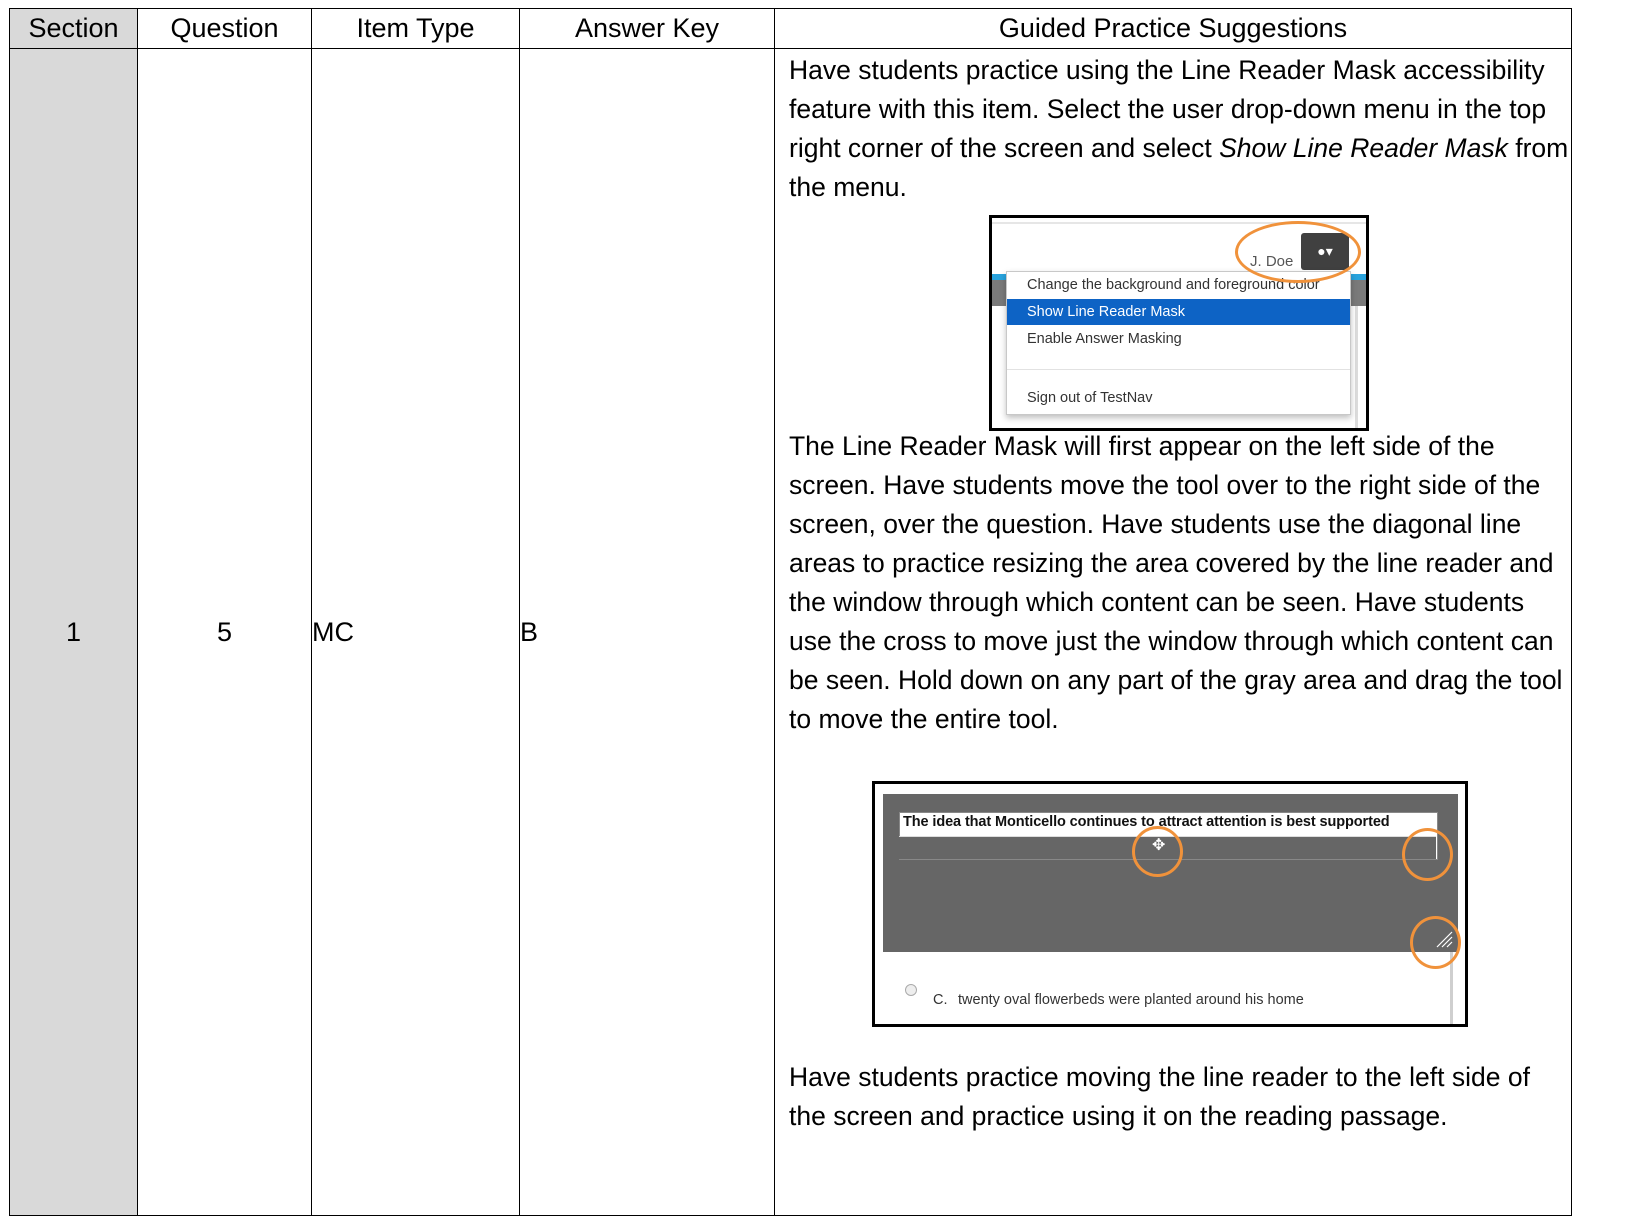  What do you see at coordinates (1178, 369) in the screenshot?
I see `menu-divider` at bounding box center [1178, 369].